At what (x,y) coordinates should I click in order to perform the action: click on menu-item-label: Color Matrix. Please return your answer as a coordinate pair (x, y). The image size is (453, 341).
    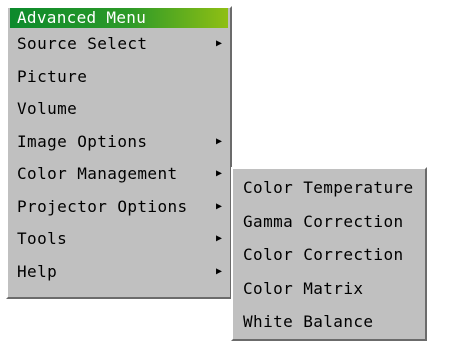
    Looking at the image, I should click on (303, 288).